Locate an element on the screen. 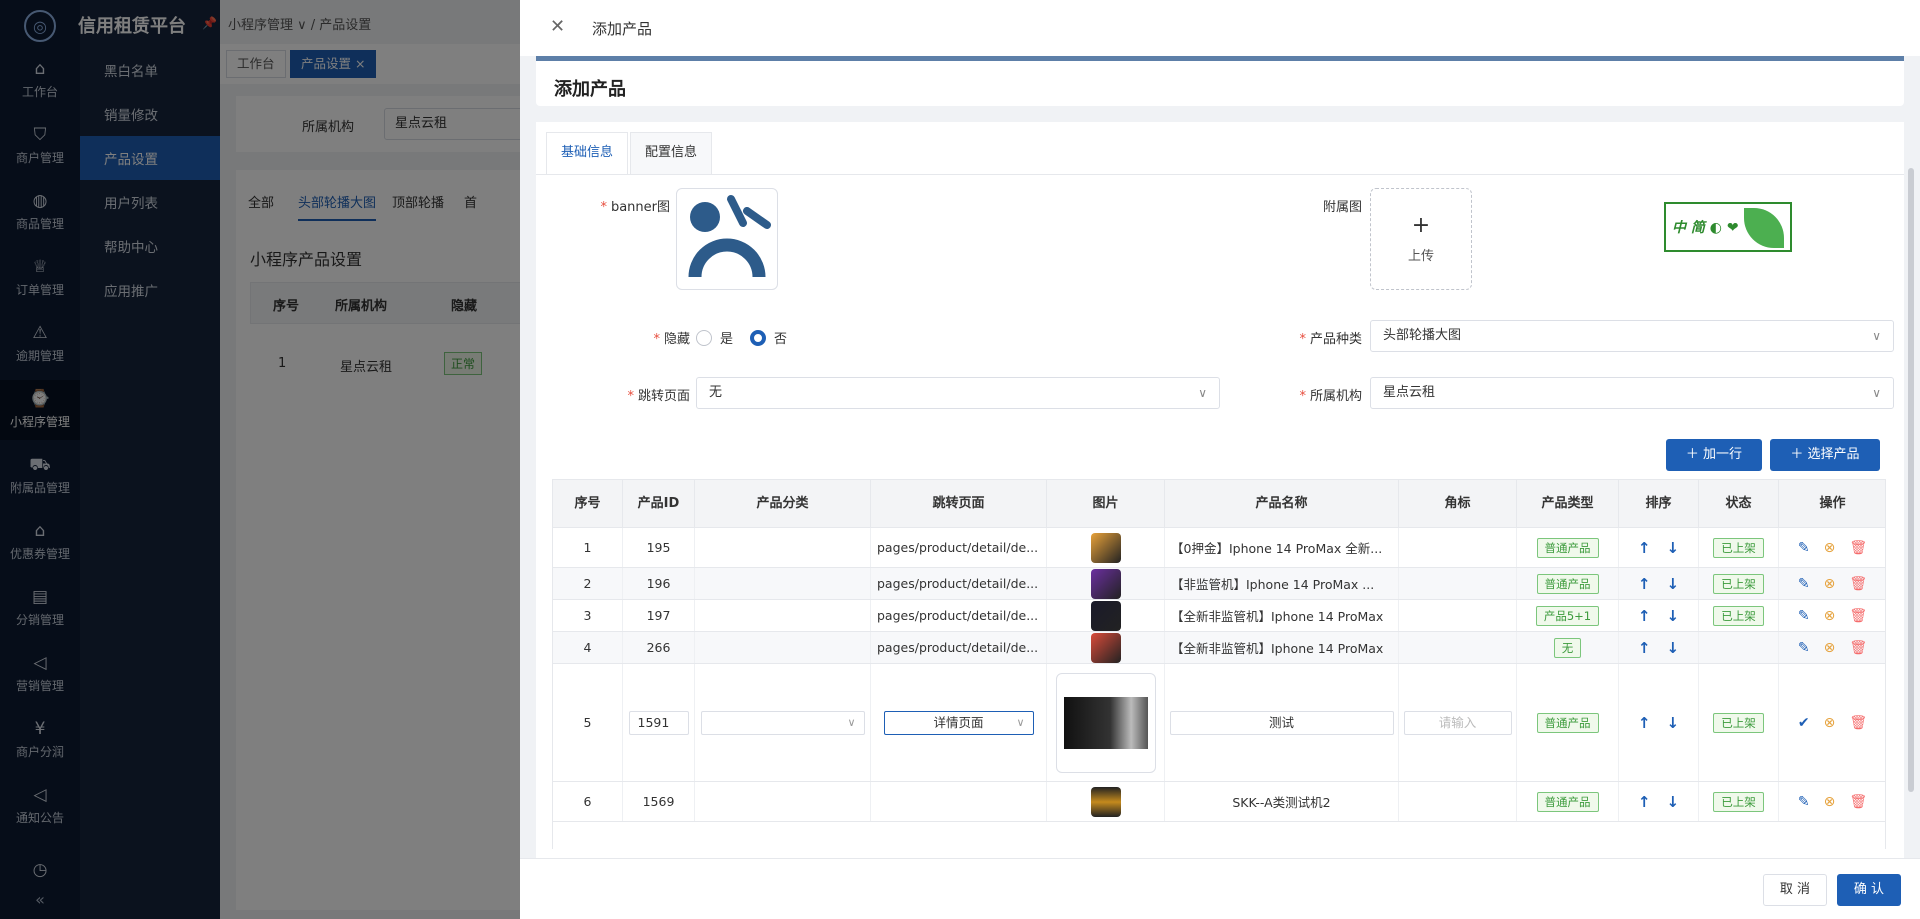  table-cell: 197 is located at coordinates (659, 615).